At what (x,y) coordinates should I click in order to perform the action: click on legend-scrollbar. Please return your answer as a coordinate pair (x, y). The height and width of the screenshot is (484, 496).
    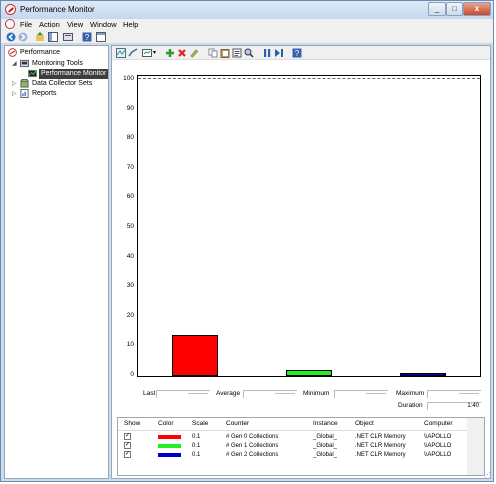
    Looking at the image, I should click on (475, 446).